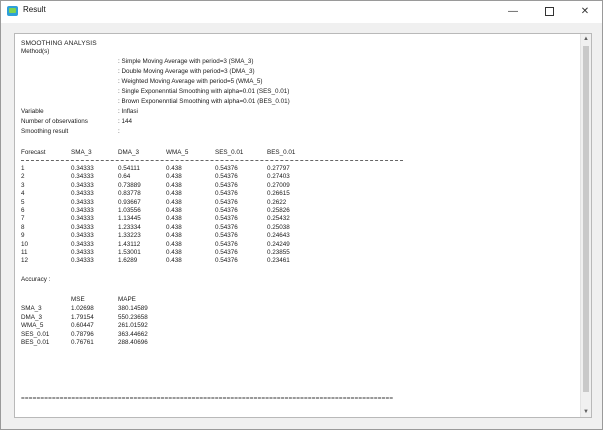 The image size is (603, 430). I want to click on forecast-cell: 0.27797, so click(278, 168).